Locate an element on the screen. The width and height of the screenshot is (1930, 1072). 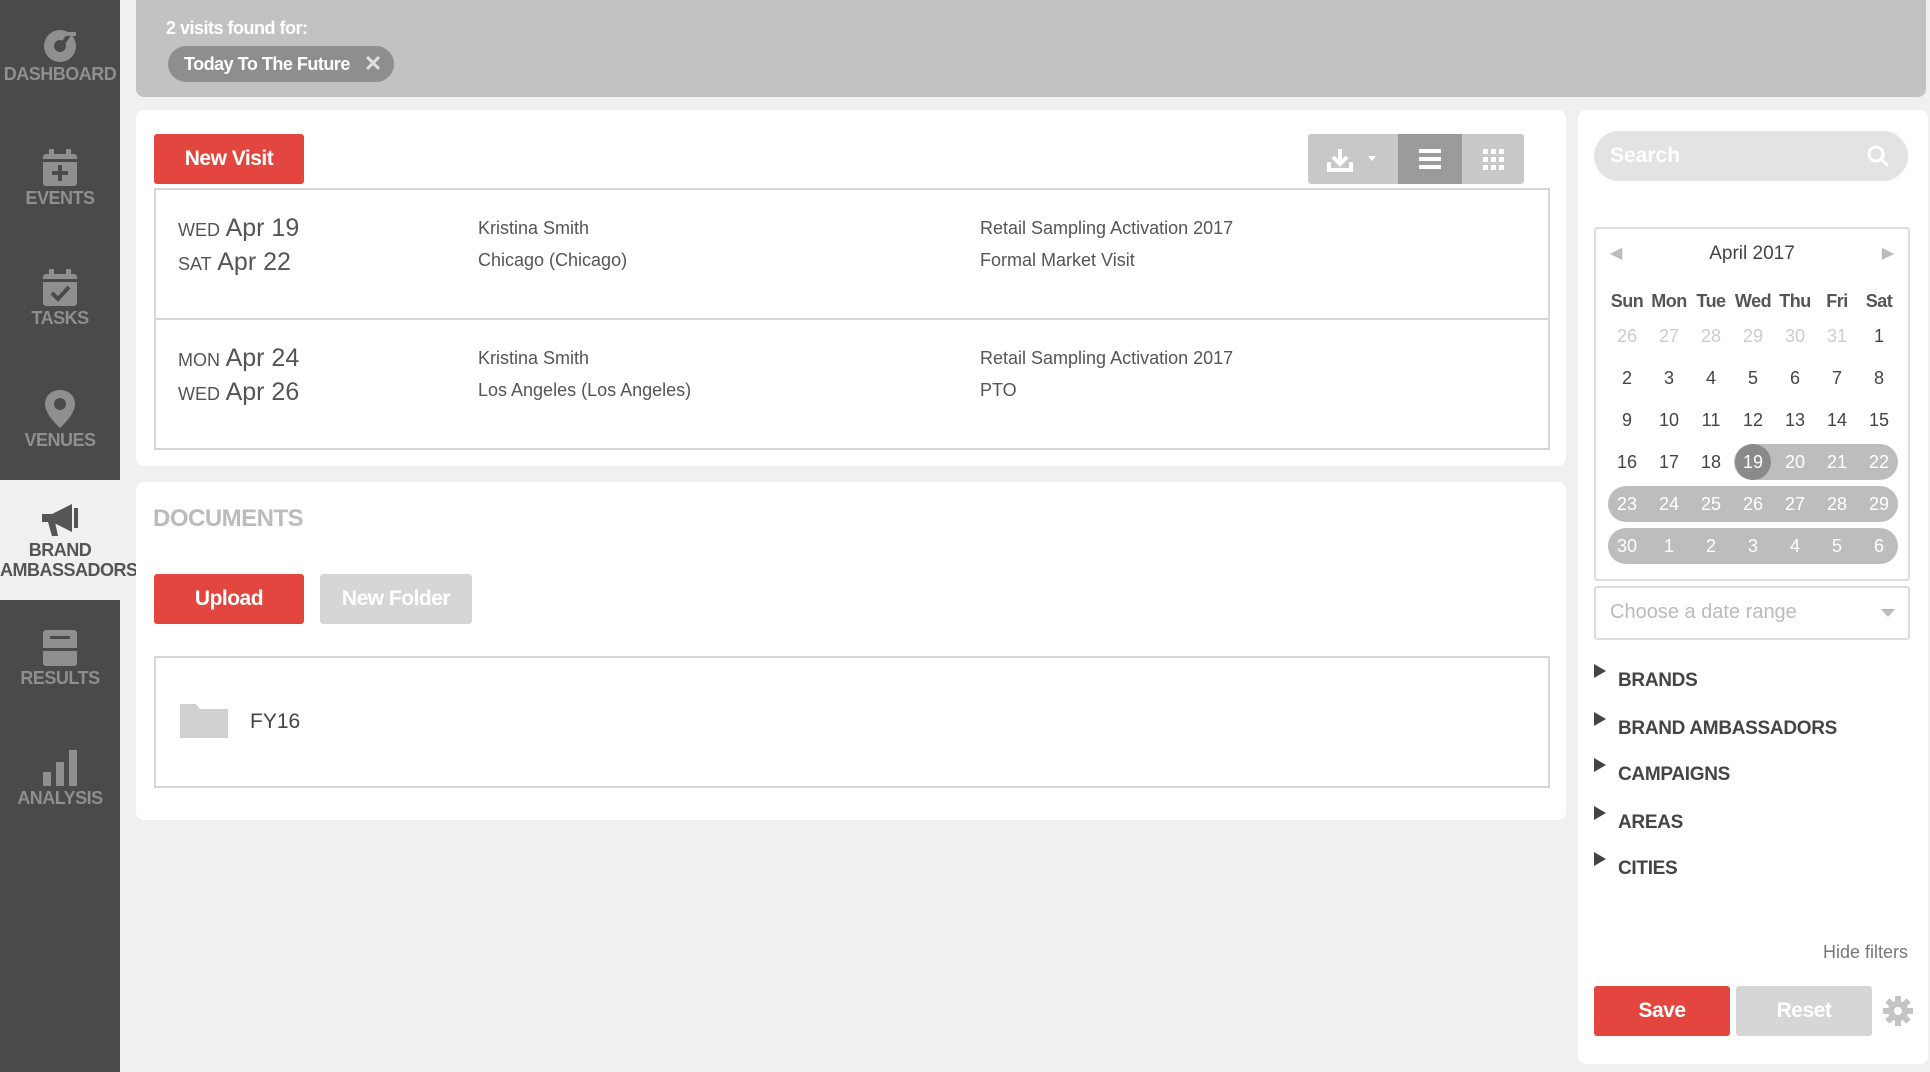
calendar-day: 8 is located at coordinates (1879, 378).